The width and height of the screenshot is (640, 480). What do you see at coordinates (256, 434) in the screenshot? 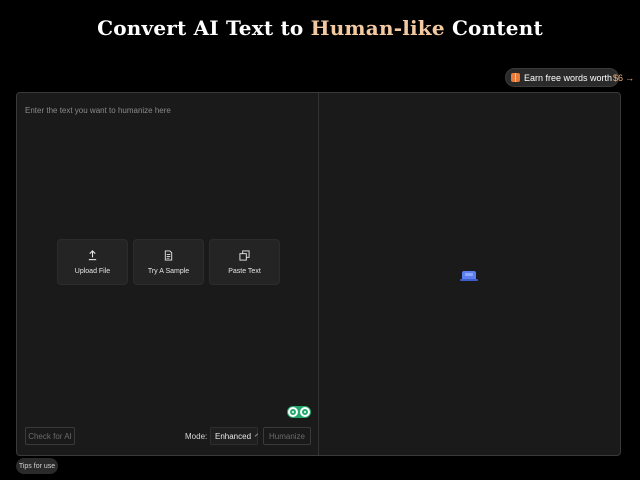
I see `chevron-down-icon` at bounding box center [256, 434].